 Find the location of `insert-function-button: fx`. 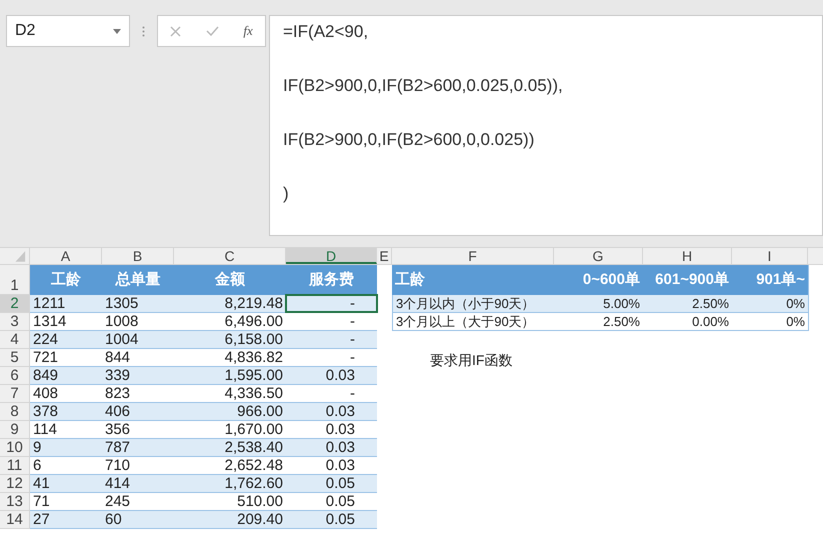

insert-function-button: fx is located at coordinates (248, 31).